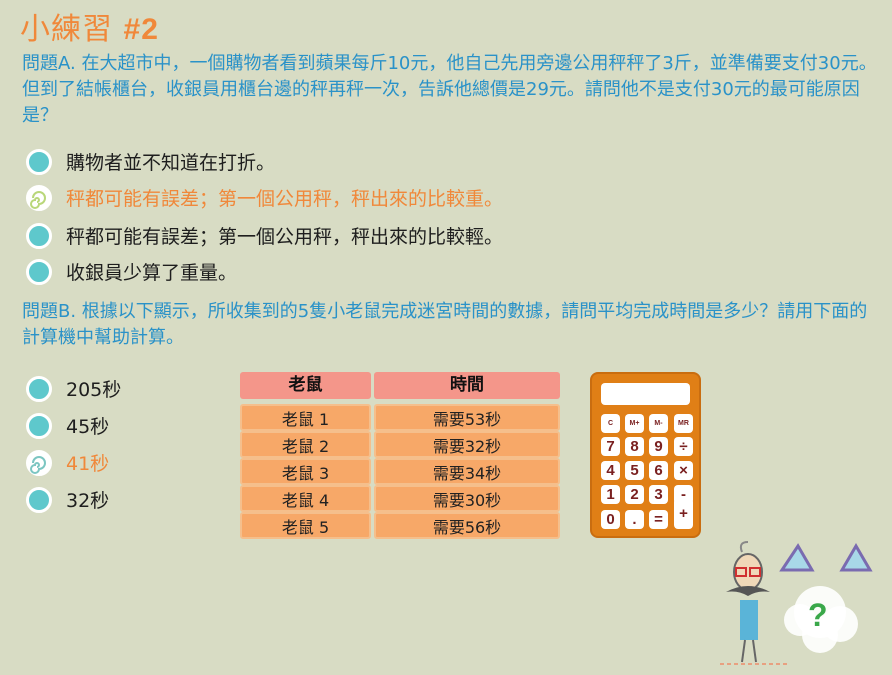  I want to click on title-number: #2, so click(141, 29).